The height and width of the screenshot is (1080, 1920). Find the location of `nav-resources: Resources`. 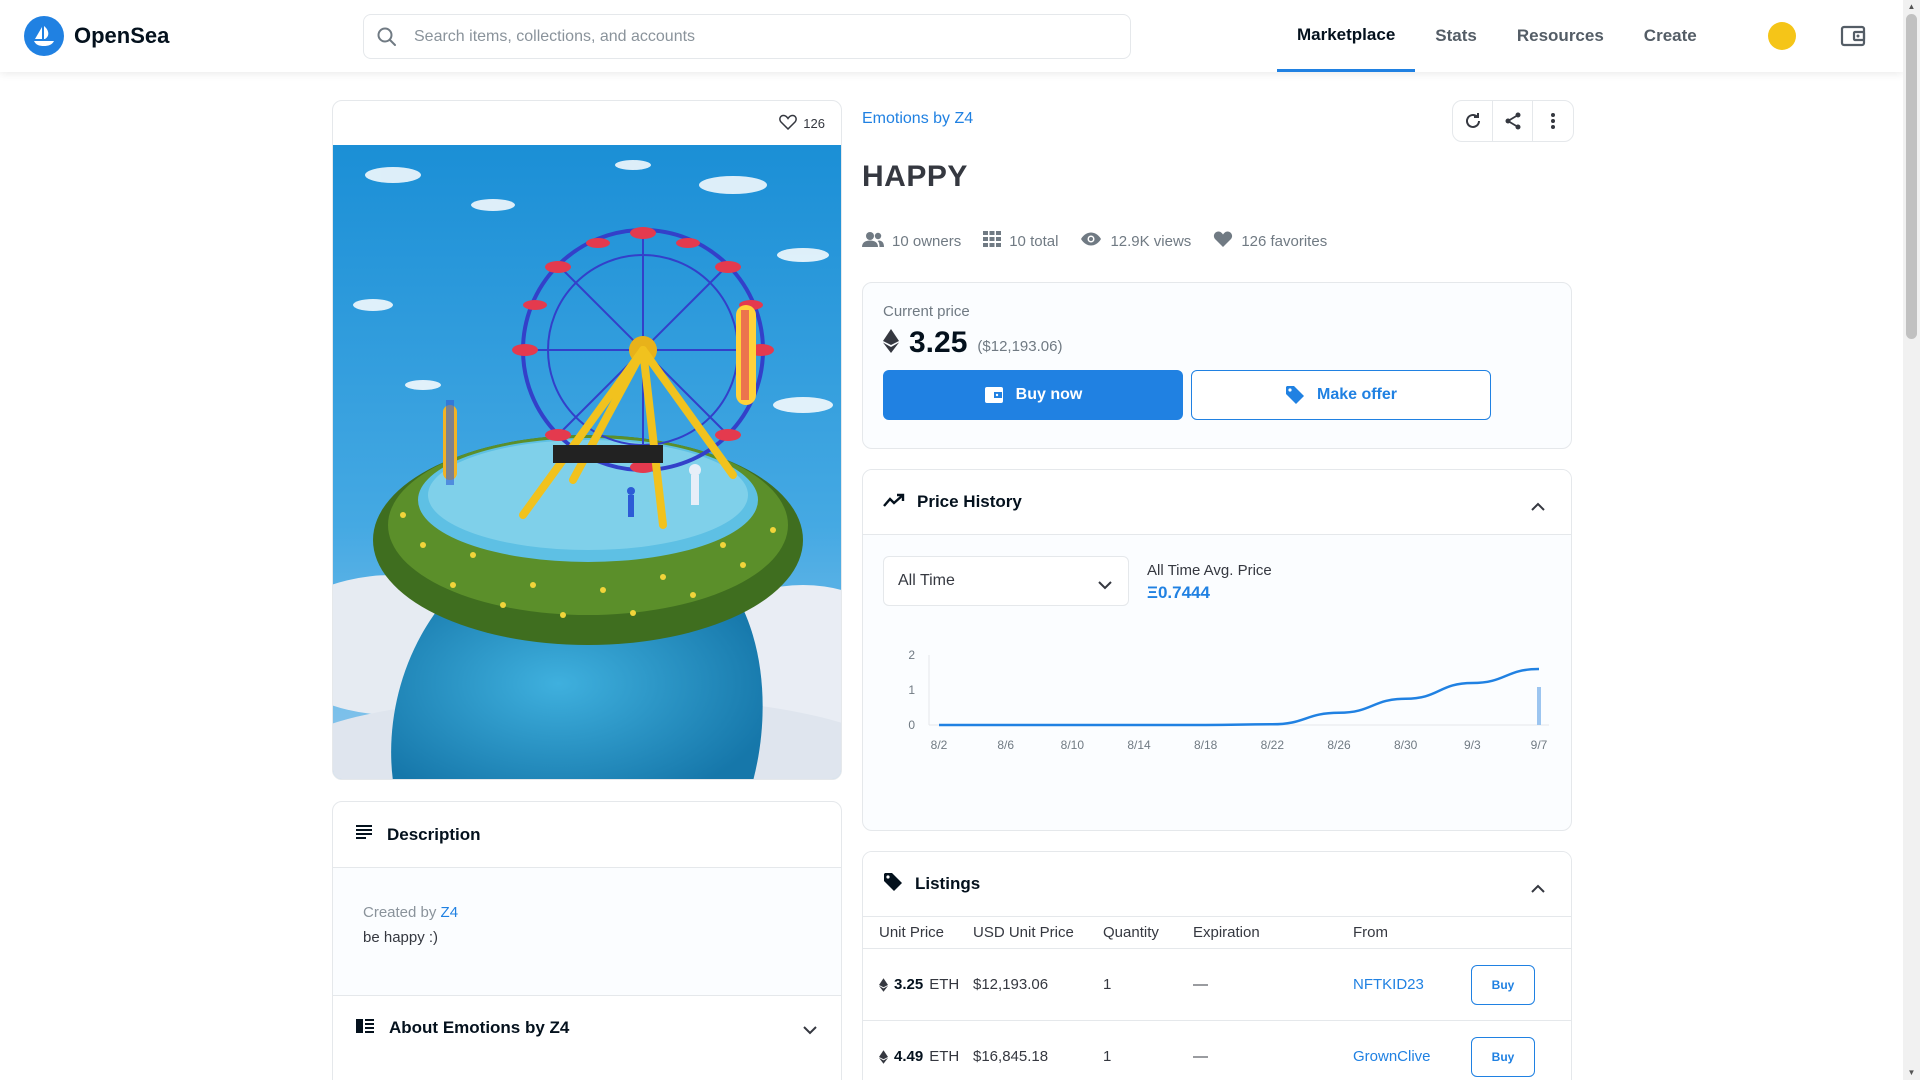

nav-resources: Resources is located at coordinates (1560, 36).